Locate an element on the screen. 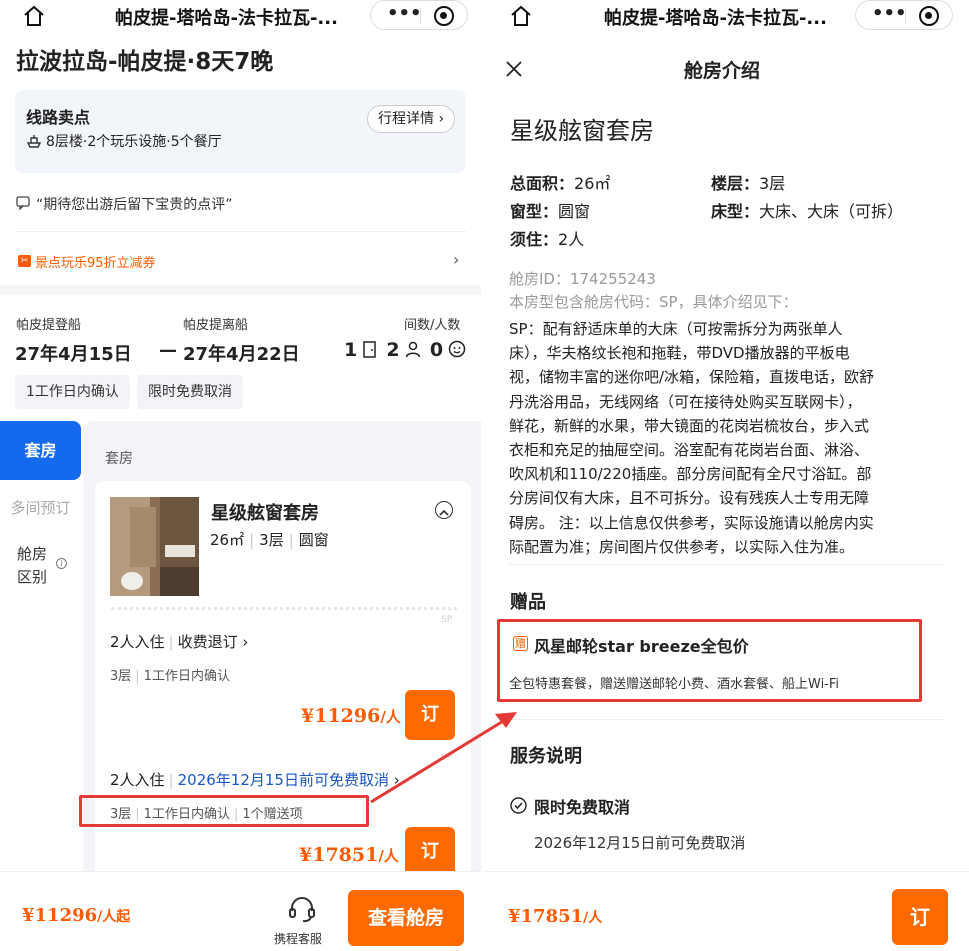 This screenshot has width=969, height=951. tab-cabin-diff-line1: 舱房 is located at coordinates (32, 553).